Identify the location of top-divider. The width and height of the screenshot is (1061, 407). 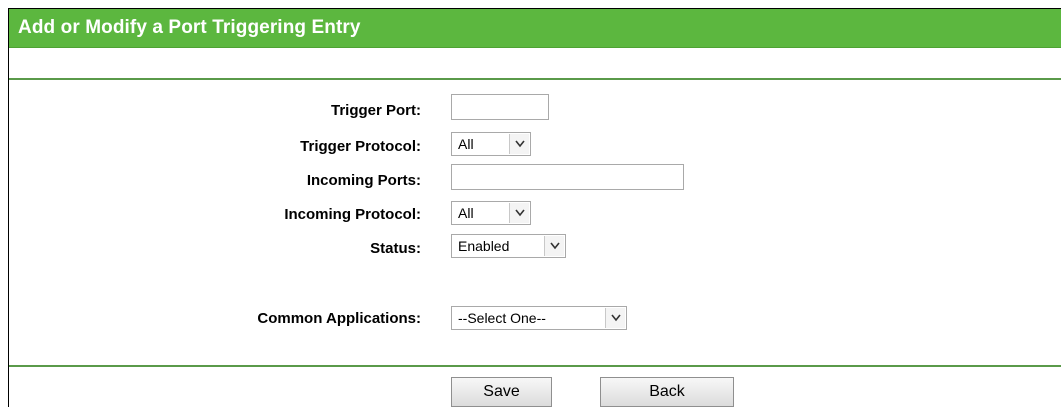
(535, 79).